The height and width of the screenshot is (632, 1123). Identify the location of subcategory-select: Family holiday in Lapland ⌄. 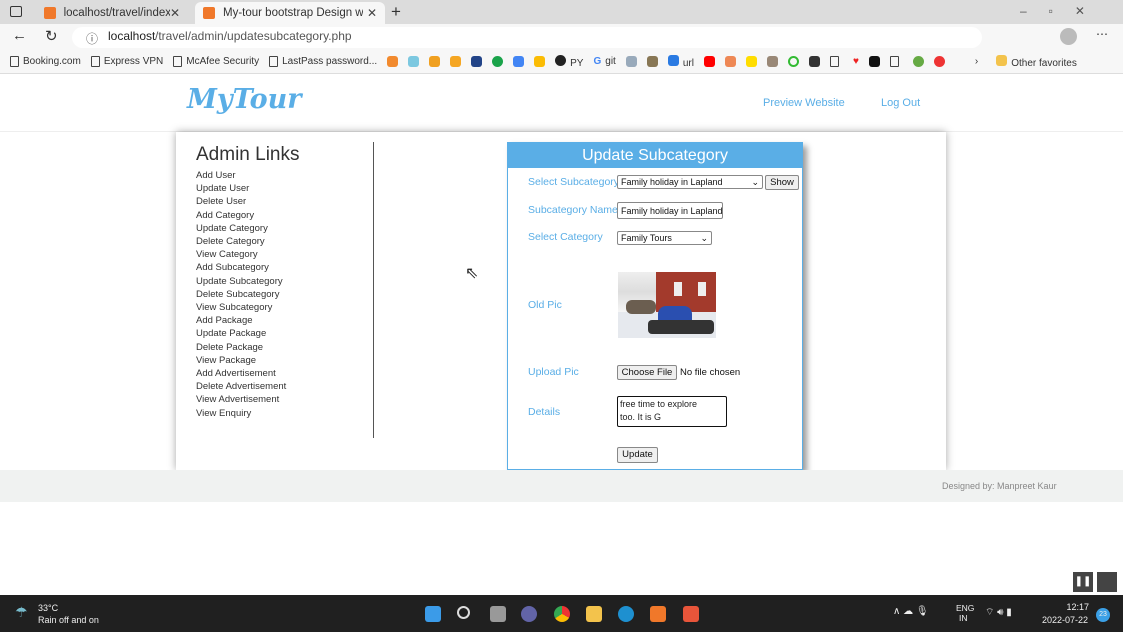
(690, 182).